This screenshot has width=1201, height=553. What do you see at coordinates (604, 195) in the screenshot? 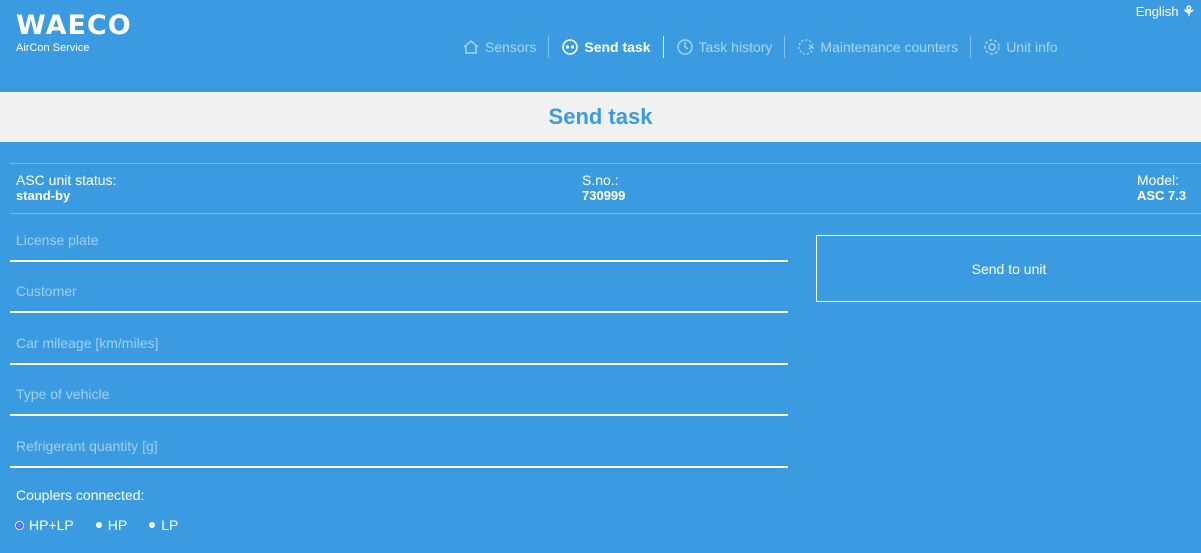
I see `serial-number-value: 730999` at bounding box center [604, 195].